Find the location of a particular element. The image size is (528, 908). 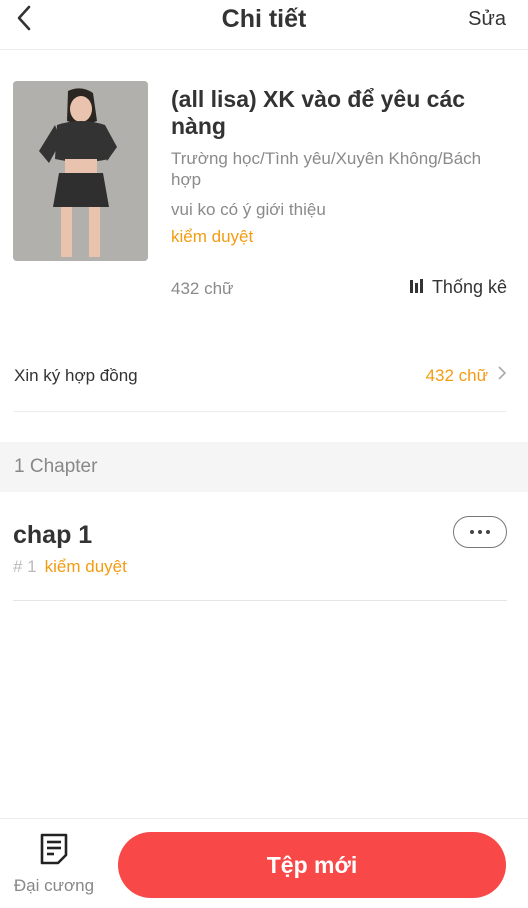

chapter-meta: # 1 kiểm duyệt is located at coordinates (70, 566).